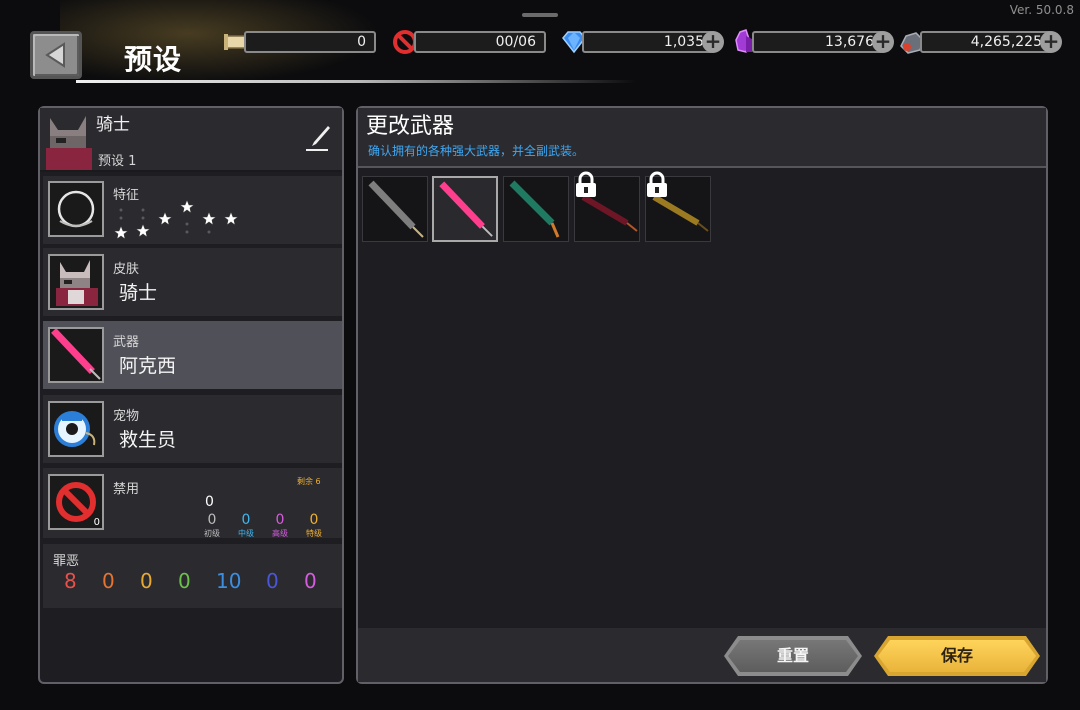 This screenshot has height=710, width=1080. What do you see at coordinates (356, 81) in the screenshot?
I see `title-underline` at bounding box center [356, 81].